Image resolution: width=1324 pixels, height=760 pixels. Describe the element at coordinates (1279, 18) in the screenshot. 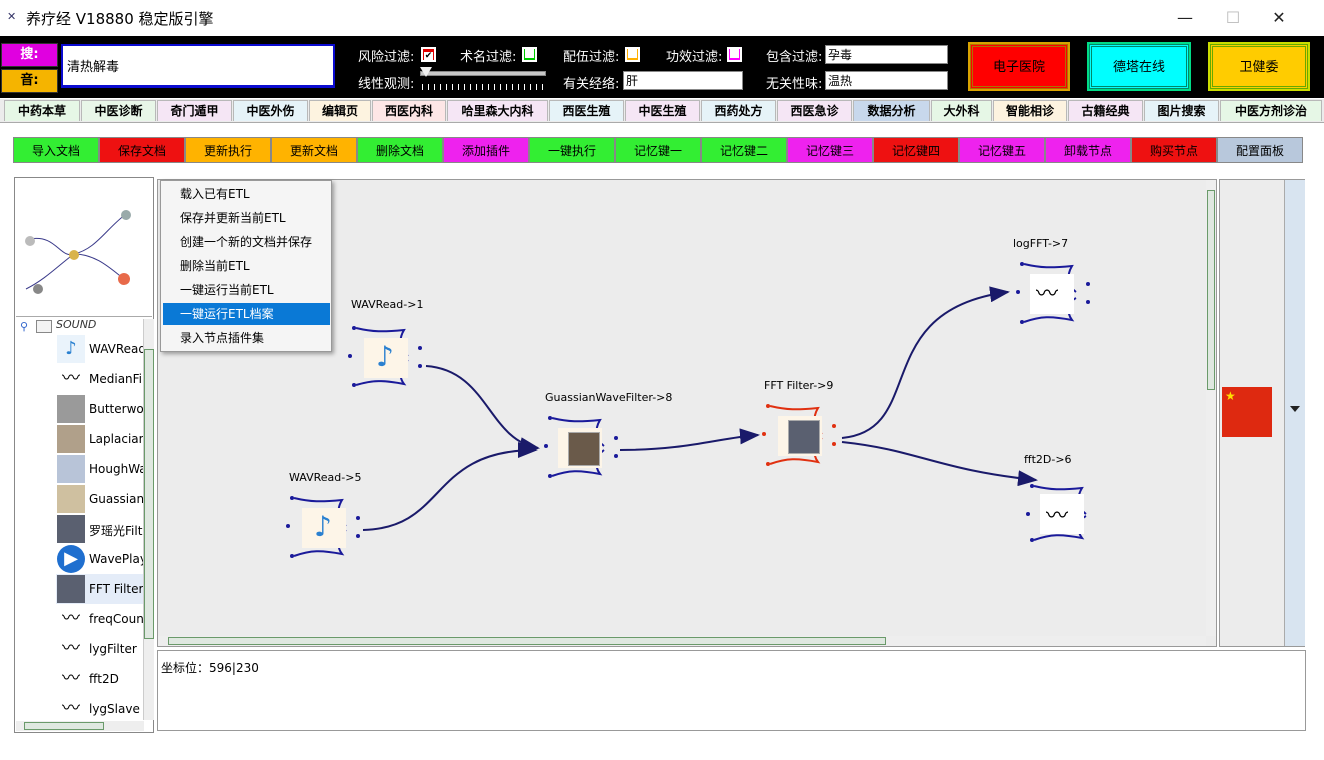

I see `close-button: ✕` at that location.